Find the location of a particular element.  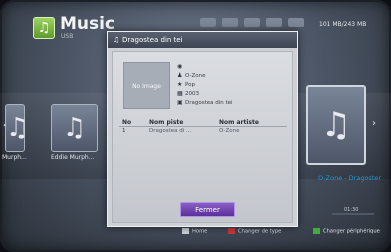

progress-bar is located at coordinates (353, 214).